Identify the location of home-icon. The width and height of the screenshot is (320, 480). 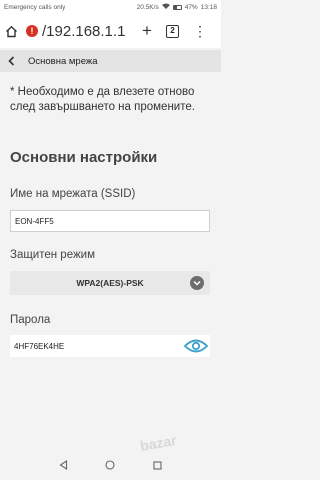
(11, 31).